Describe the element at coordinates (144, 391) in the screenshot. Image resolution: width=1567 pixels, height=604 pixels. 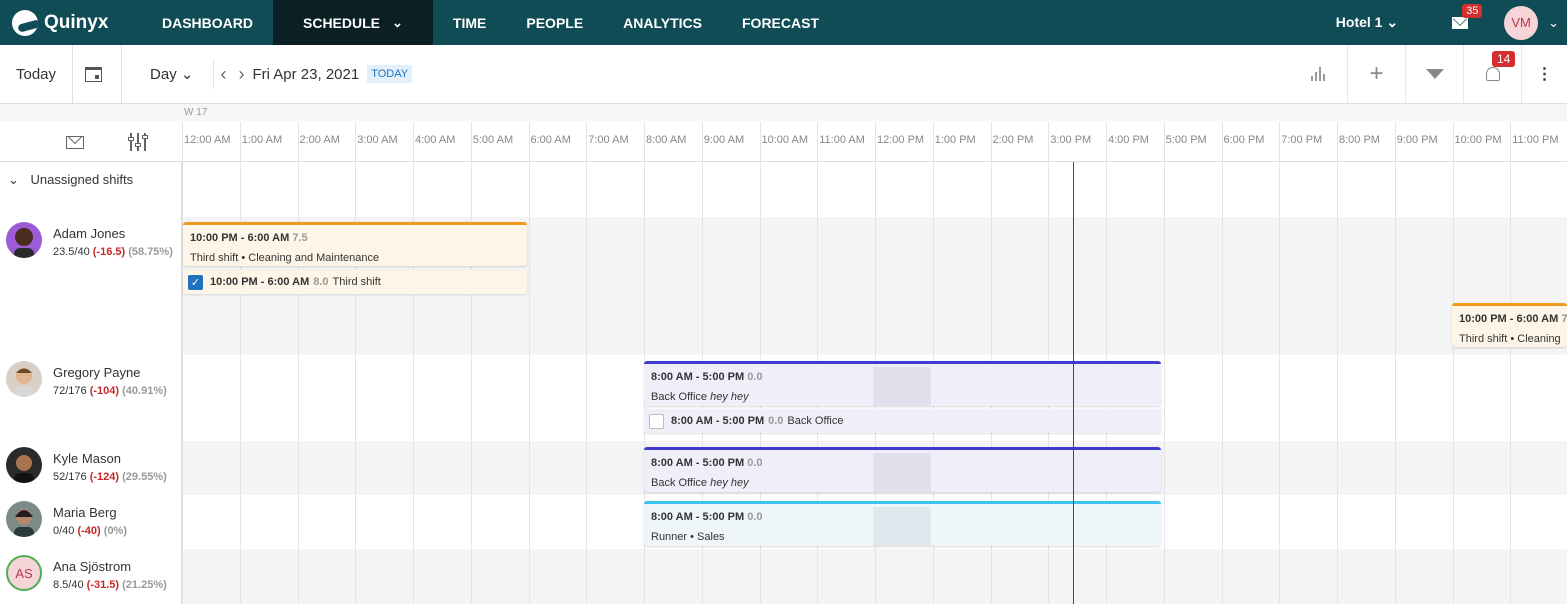
I see `hours-pct: (40.91%)` at that location.